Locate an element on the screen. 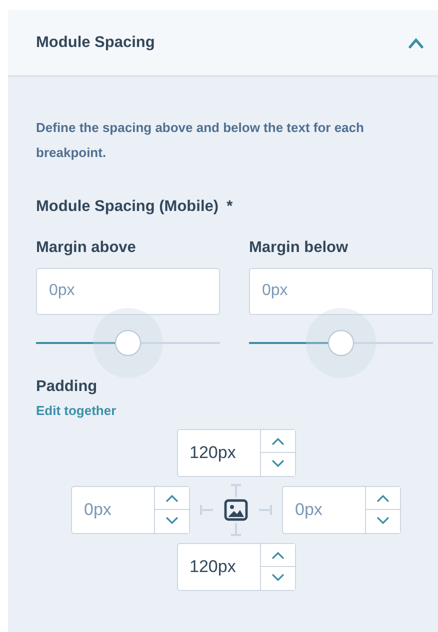 This screenshot has height=632, width=438. padding-top-input: 120px is located at coordinates (219, 453).